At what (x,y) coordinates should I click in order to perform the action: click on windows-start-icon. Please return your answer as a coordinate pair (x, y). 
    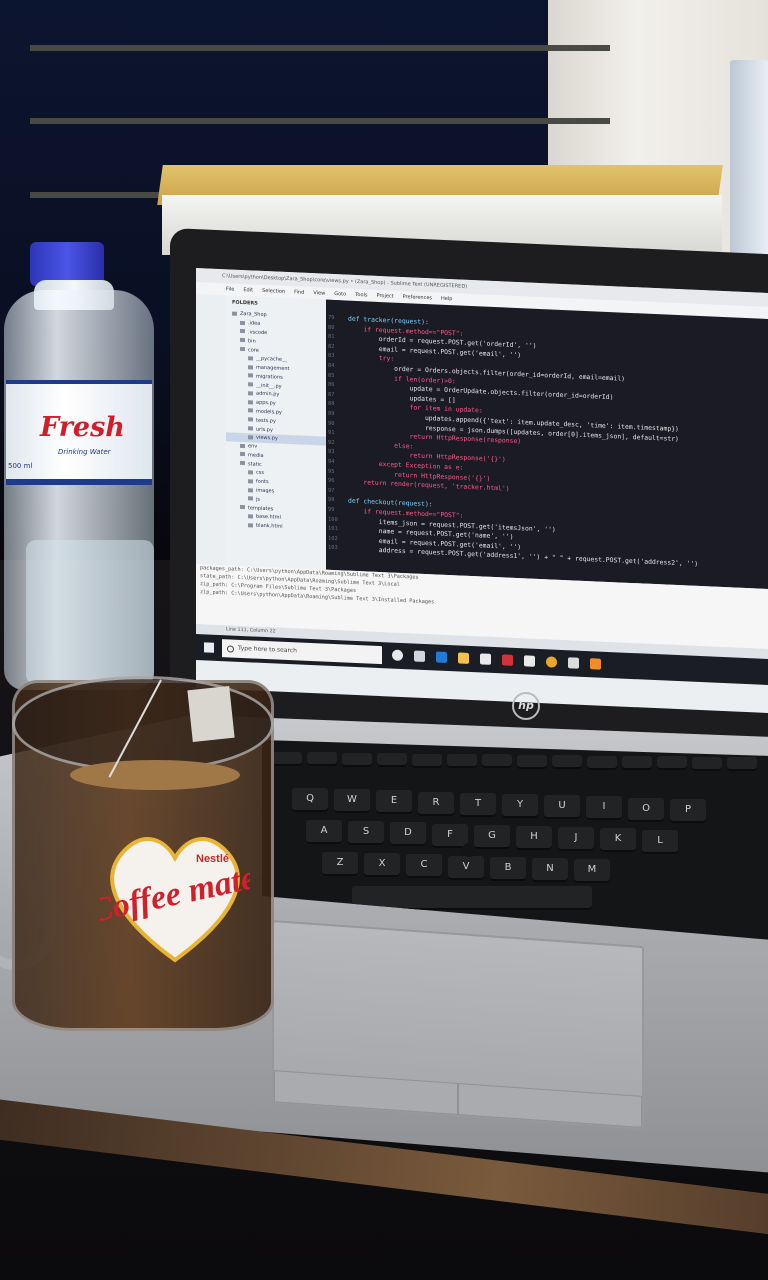
    Looking at the image, I should click on (209, 647).